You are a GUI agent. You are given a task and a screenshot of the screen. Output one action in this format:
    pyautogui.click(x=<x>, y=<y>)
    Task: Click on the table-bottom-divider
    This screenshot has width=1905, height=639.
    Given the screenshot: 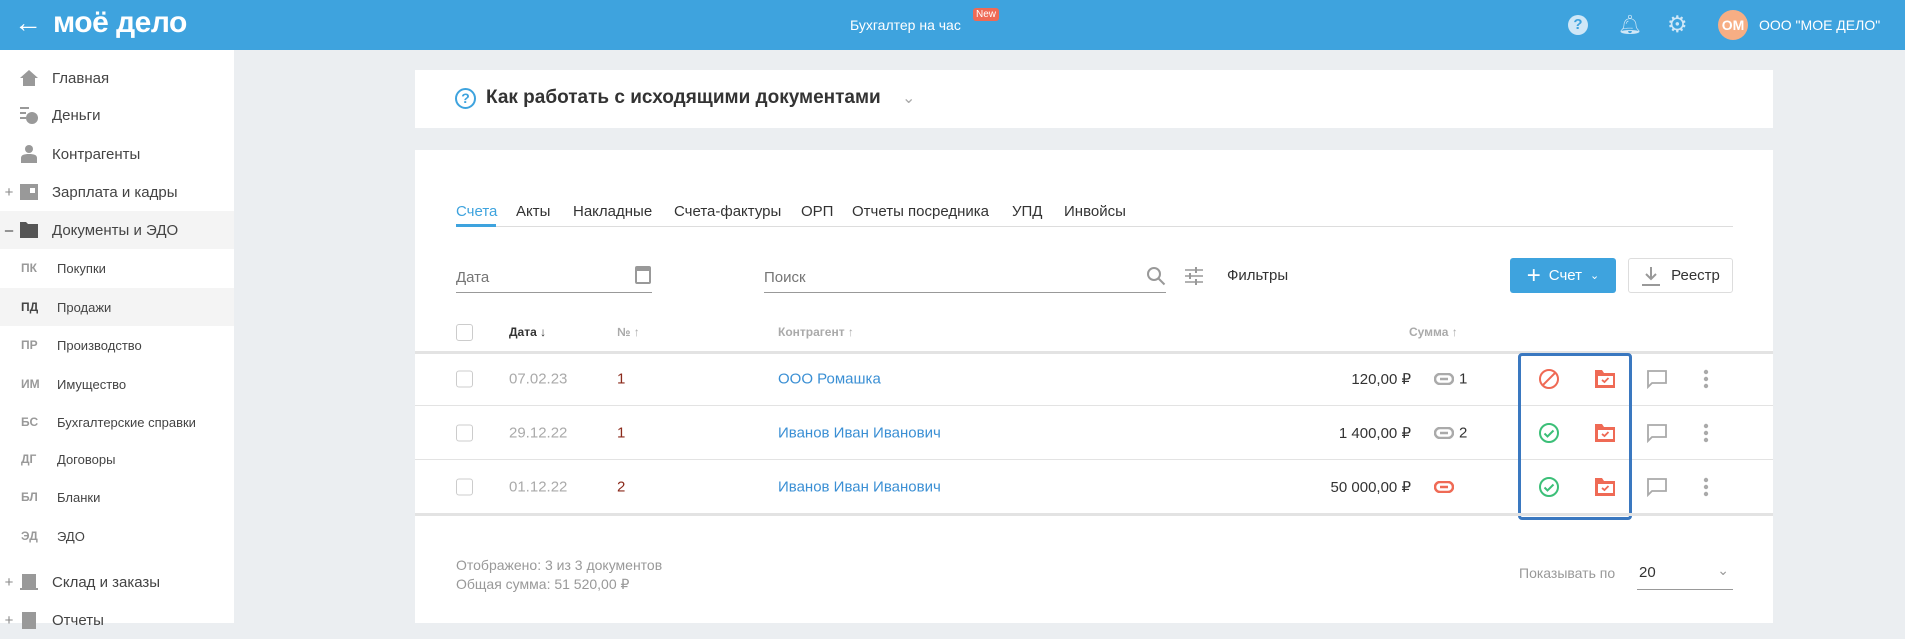 What is the action you would take?
    pyautogui.click(x=1094, y=514)
    